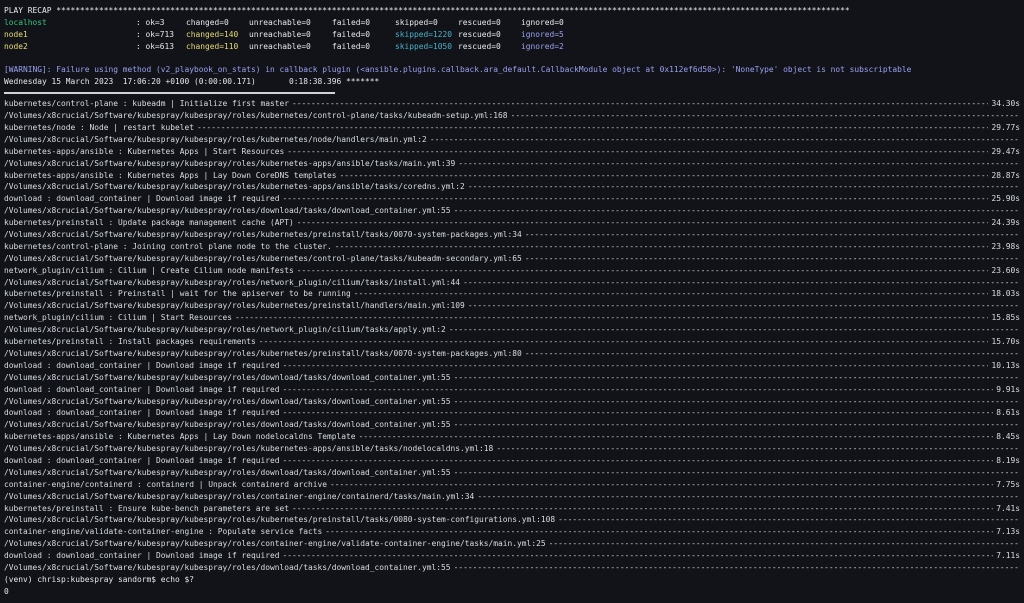 Image resolution: width=1024 pixels, height=603 pixels. I want to click on recap-ok: : ok=713, so click(155, 34).